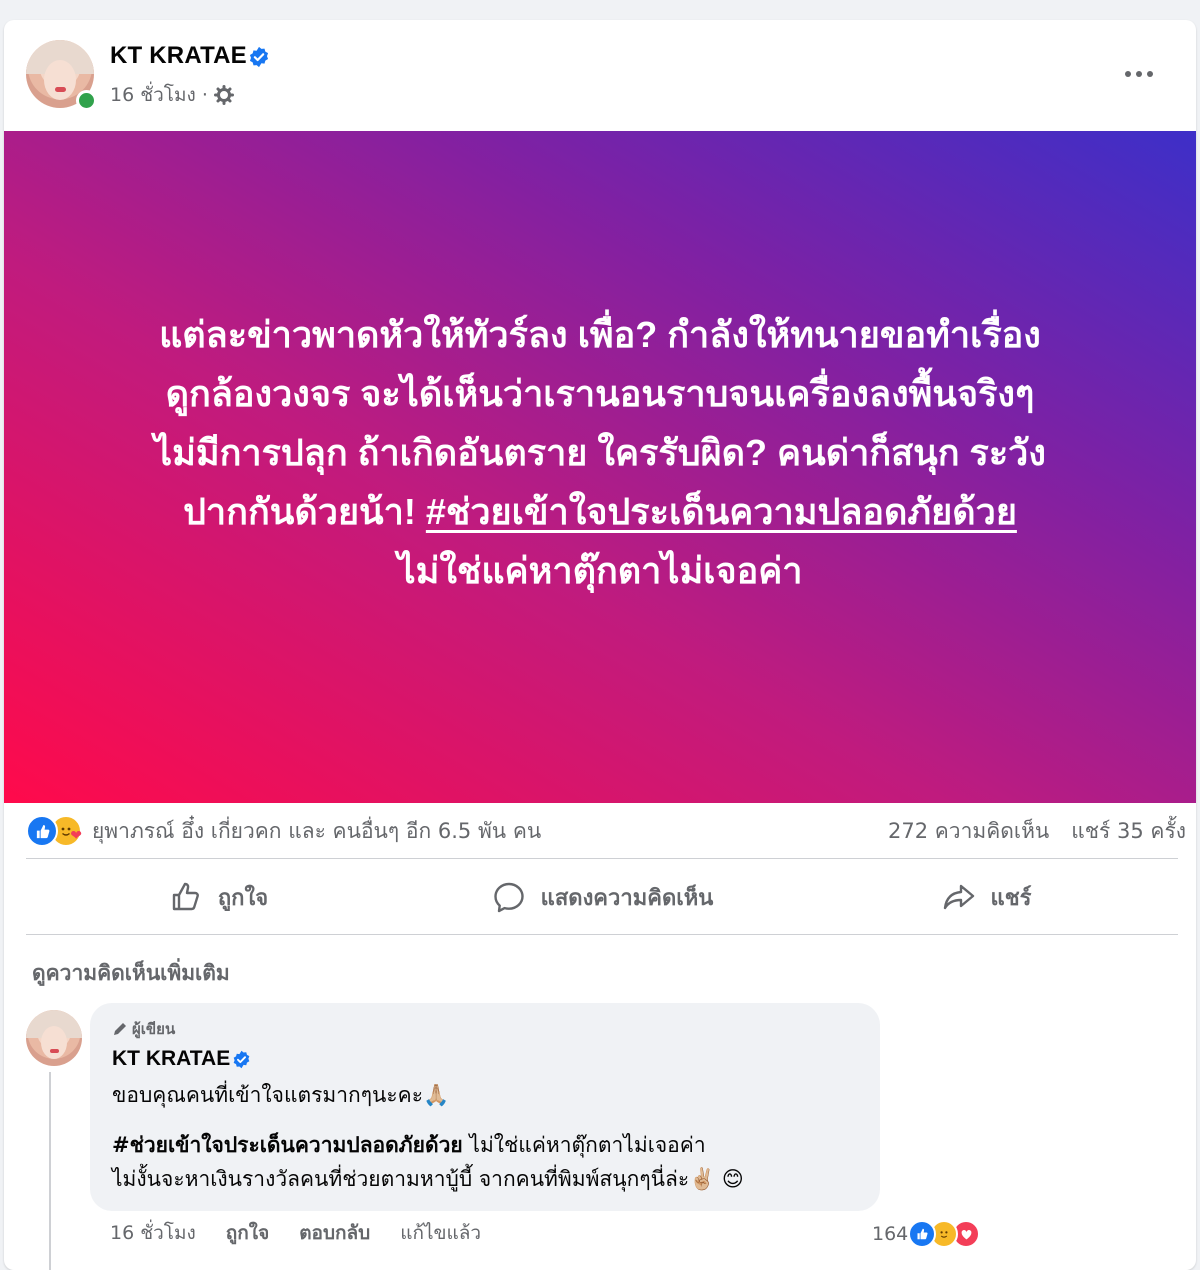 This screenshot has height=1270, width=1200. What do you see at coordinates (584, 1145) in the screenshot?
I see `comment-text-suffix: ไม่ใช่แค่หาตุ๊กตาไม่เจอค่า` at bounding box center [584, 1145].